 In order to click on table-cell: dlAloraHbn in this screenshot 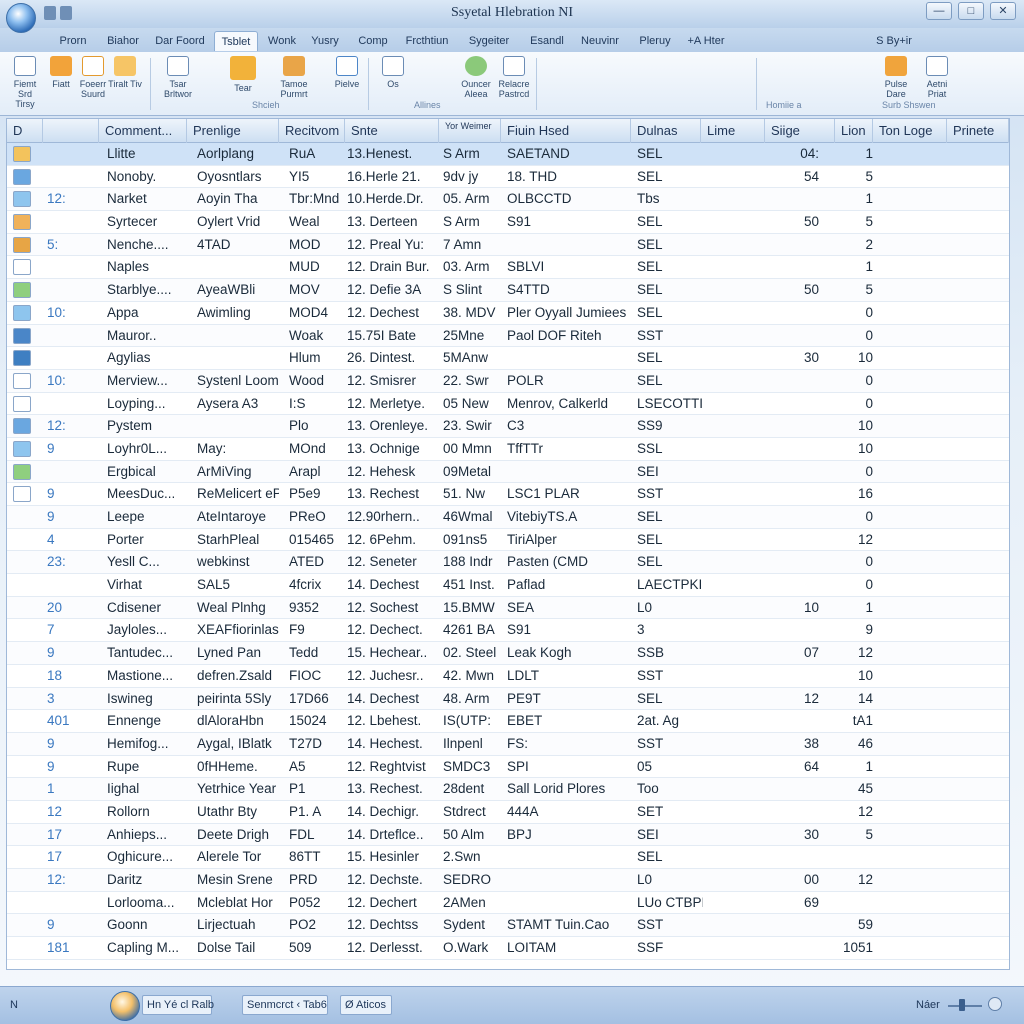, I will do `click(238, 721)`.